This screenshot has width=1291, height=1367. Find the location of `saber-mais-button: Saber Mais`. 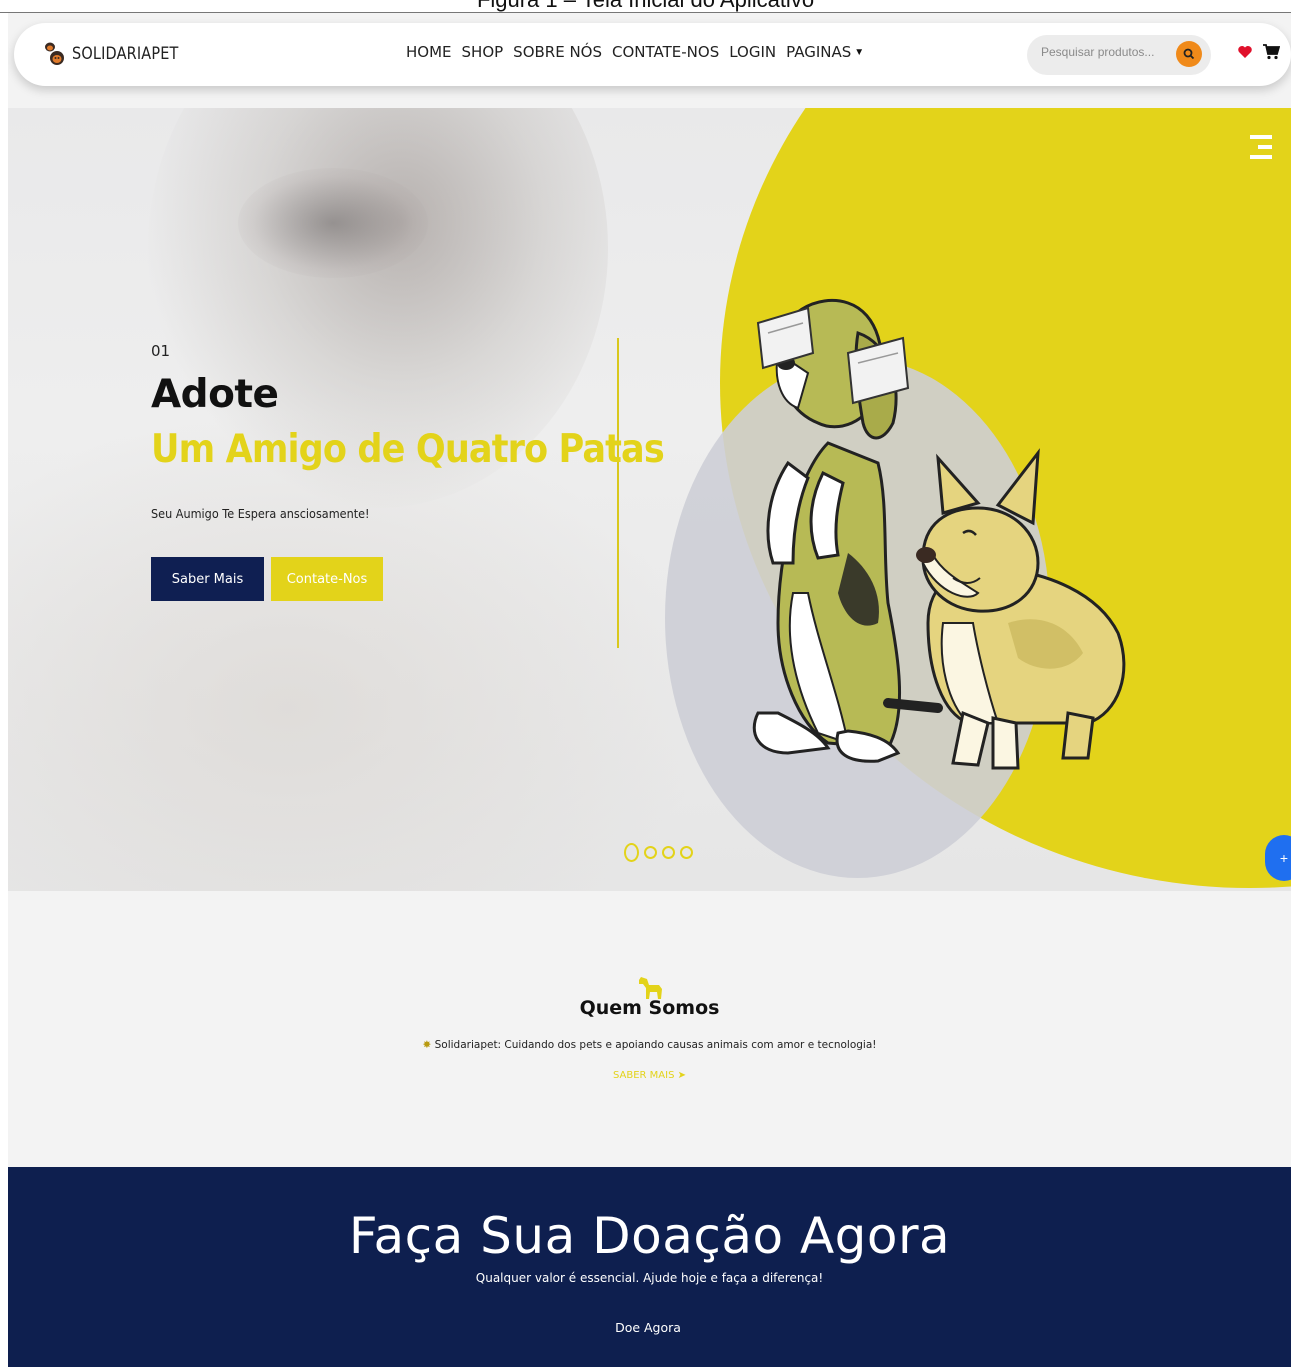

saber-mais-button: Saber Mais is located at coordinates (207, 579).